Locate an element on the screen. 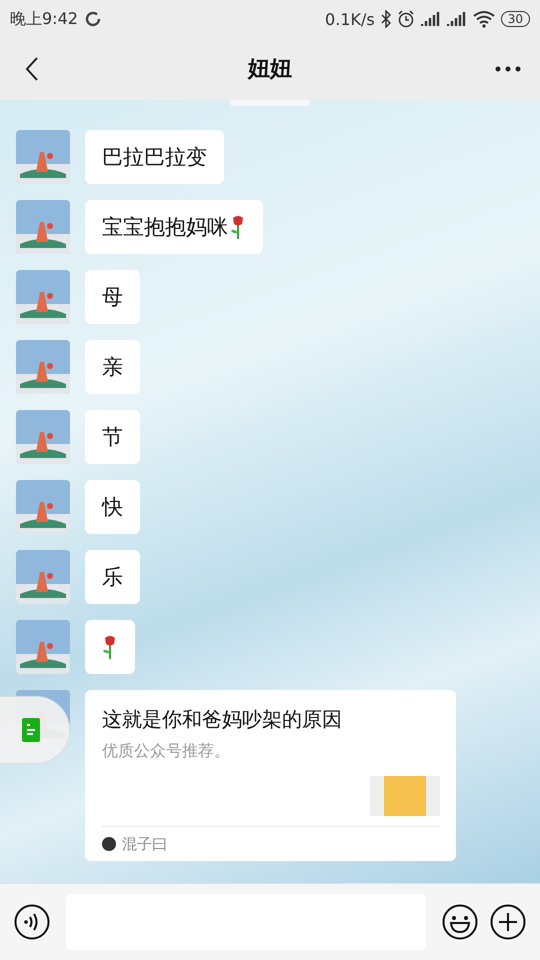  article-title: 这就是你和爸妈吵架的原因 is located at coordinates (222, 719).